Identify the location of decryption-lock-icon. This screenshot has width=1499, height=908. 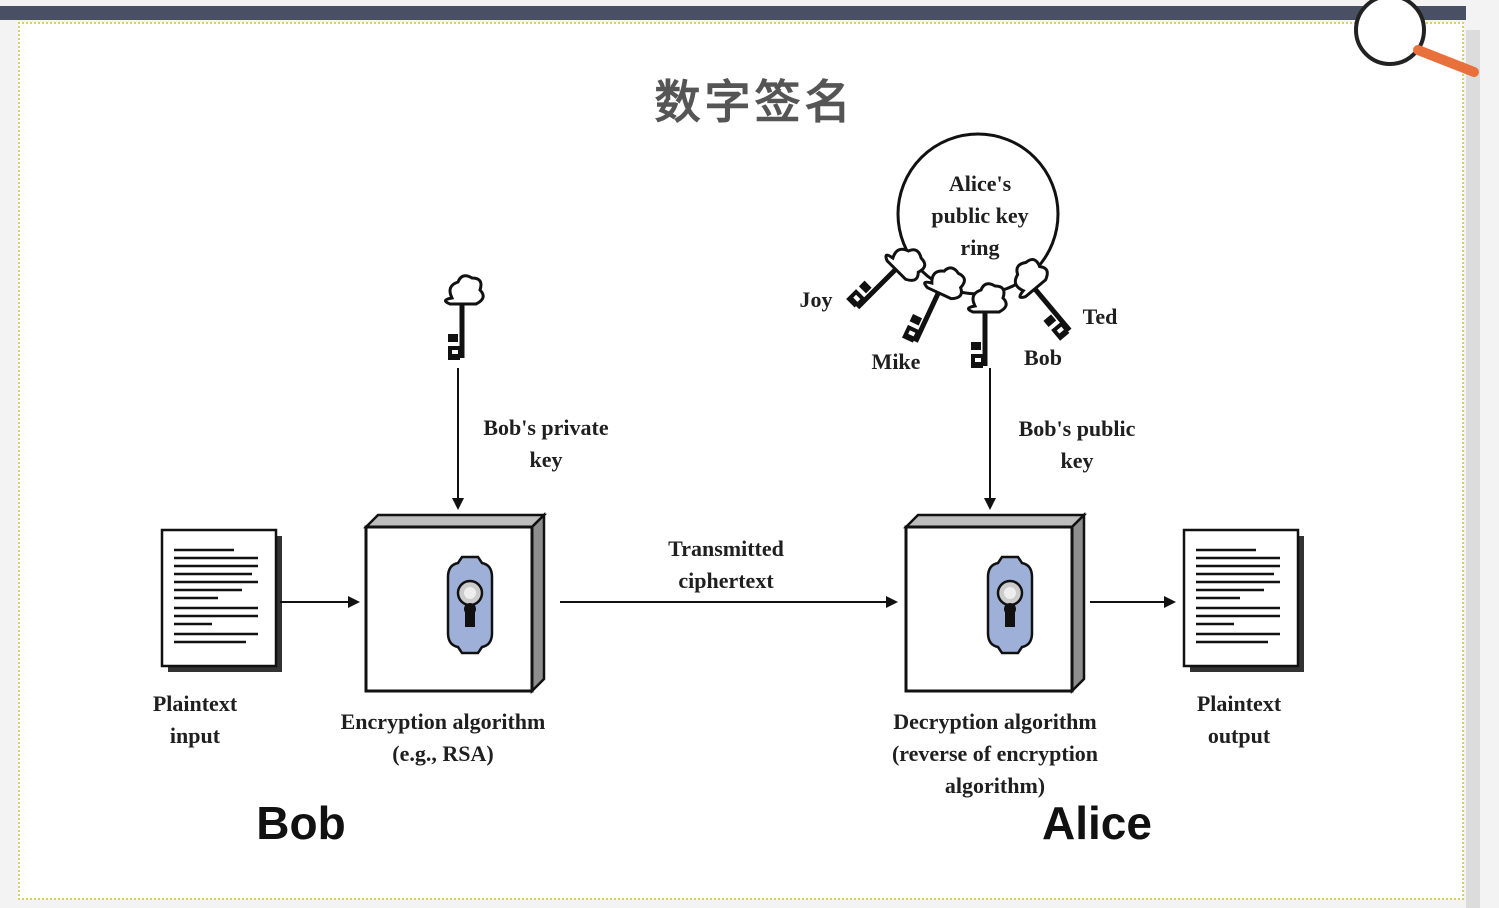
(1010, 605).